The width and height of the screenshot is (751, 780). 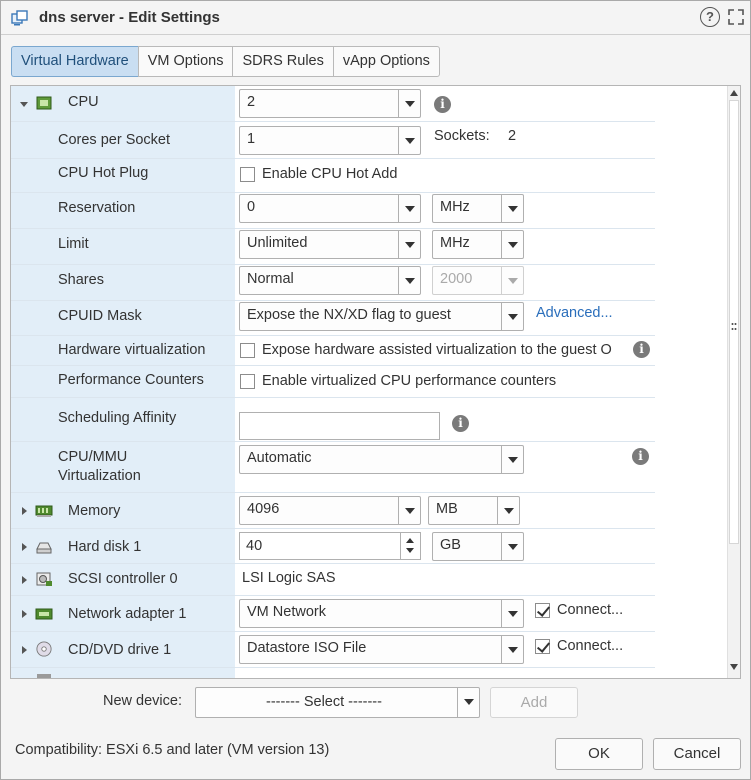 I want to click on cd-dvd-connect-checkbox, so click(x=542, y=646).